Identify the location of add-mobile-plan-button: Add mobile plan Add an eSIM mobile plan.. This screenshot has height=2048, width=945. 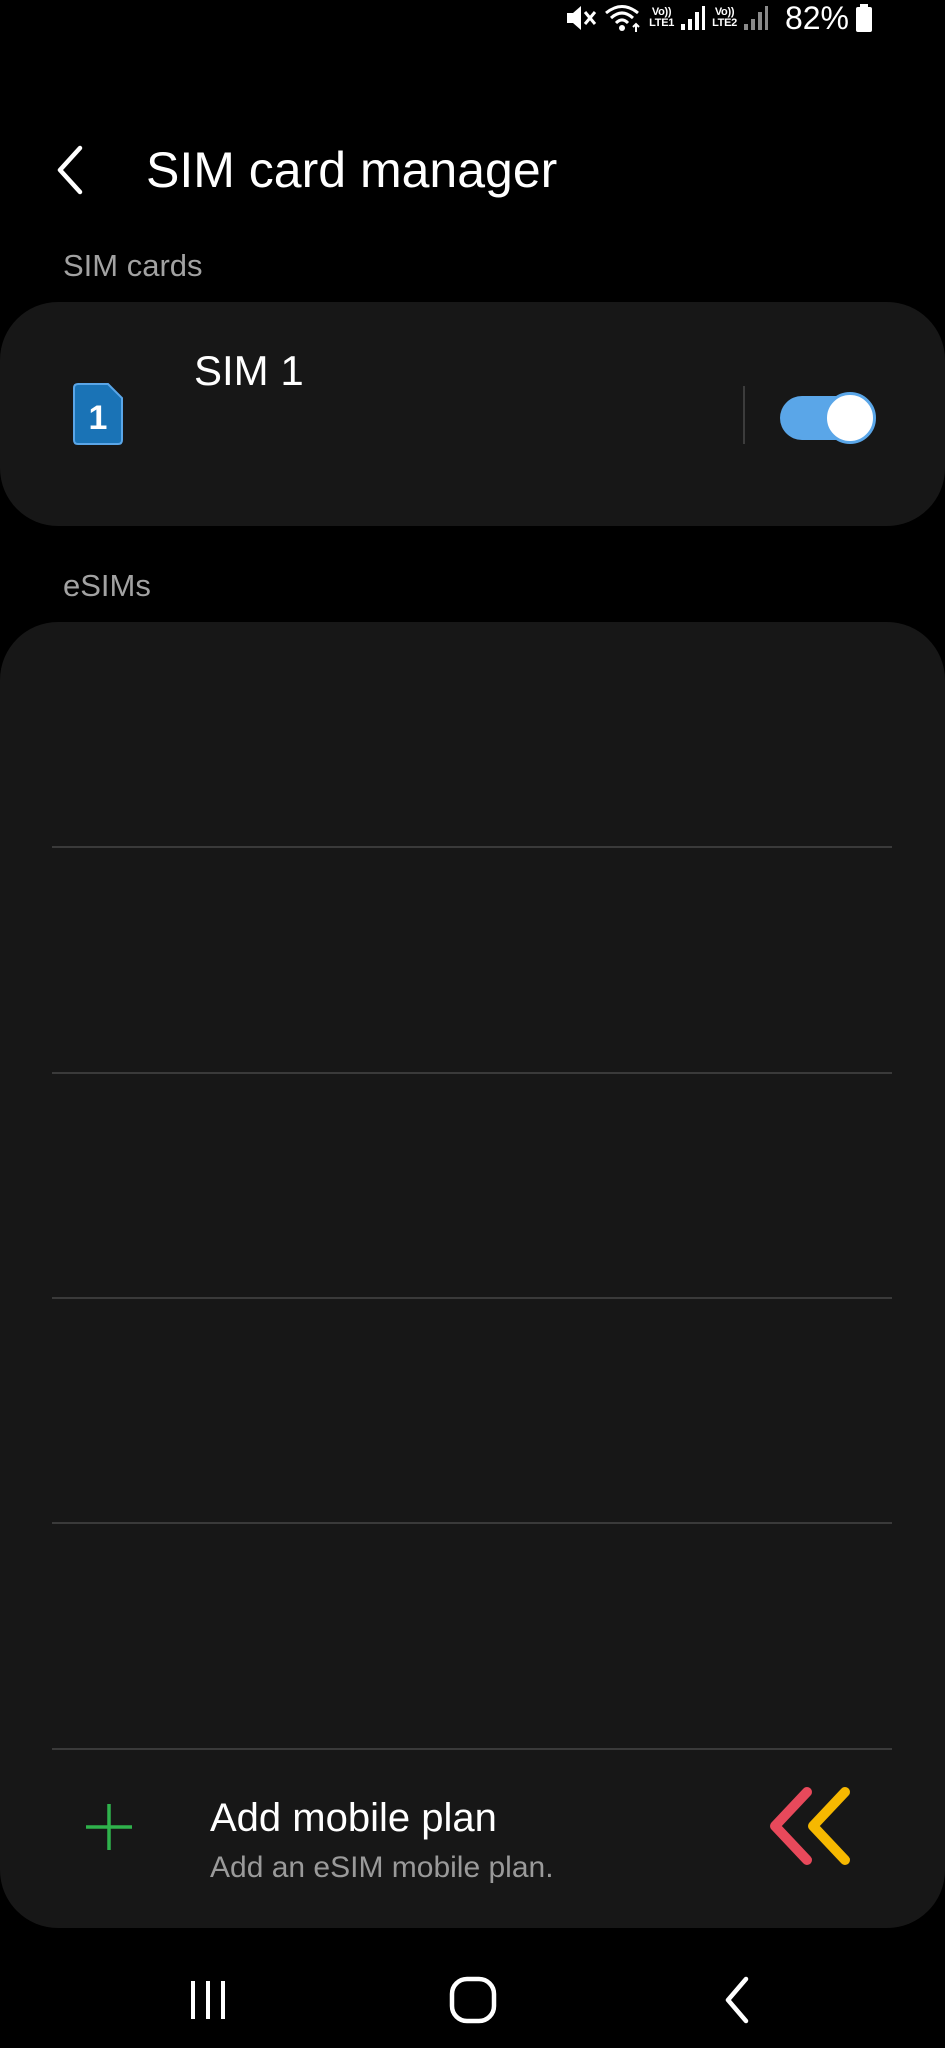
(472, 1827).